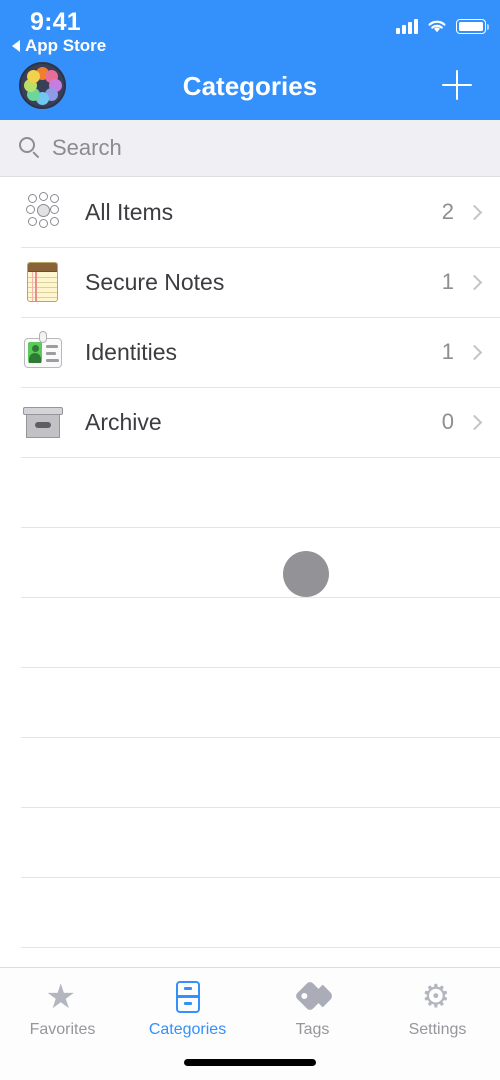 This screenshot has width=500, height=1080. I want to click on tab-settings: ⚙ Settings, so click(437, 1009).